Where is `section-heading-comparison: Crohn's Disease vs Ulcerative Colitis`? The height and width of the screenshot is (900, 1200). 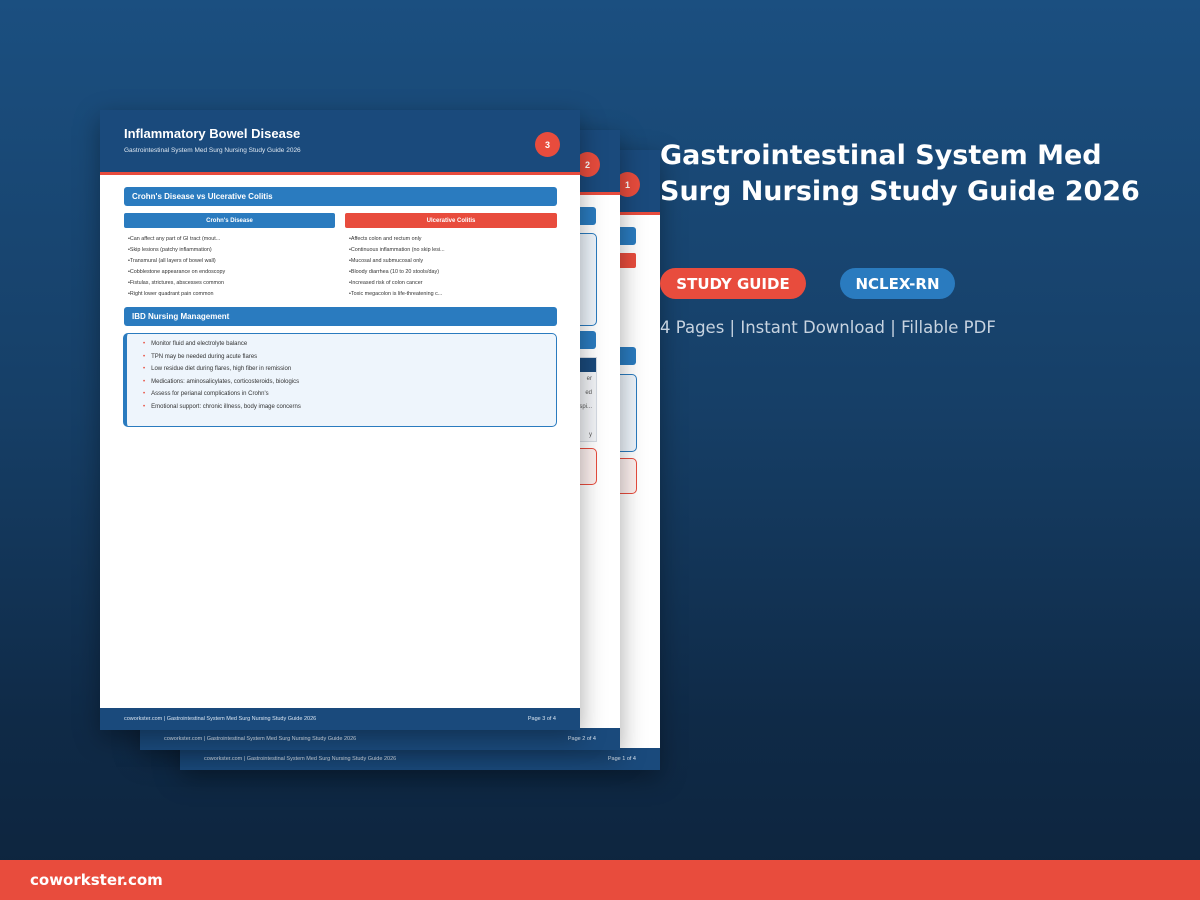
section-heading-comparison: Crohn's Disease vs Ulcerative Colitis is located at coordinates (340, 196).